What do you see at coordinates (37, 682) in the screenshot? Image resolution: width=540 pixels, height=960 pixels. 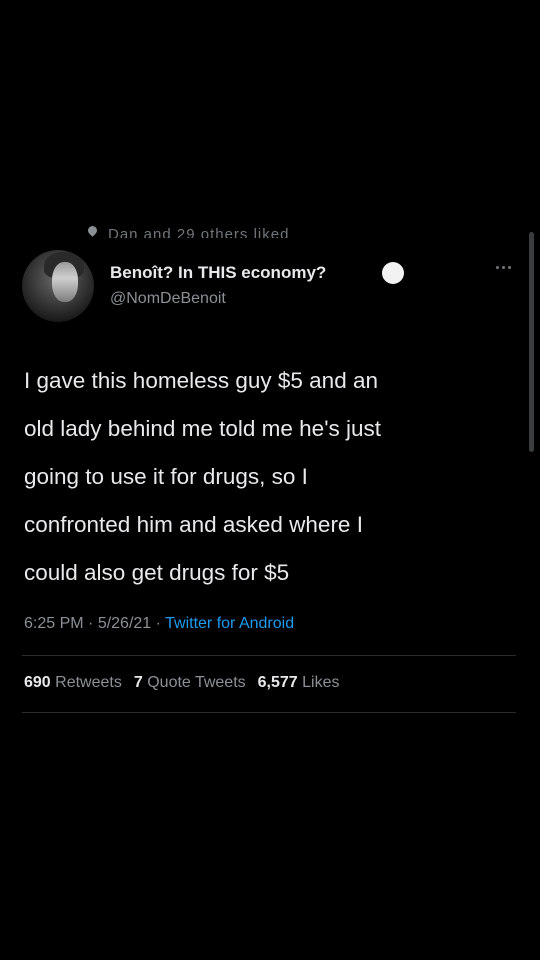 I see `retweets-count: 690` at bounding box center [37, 682].